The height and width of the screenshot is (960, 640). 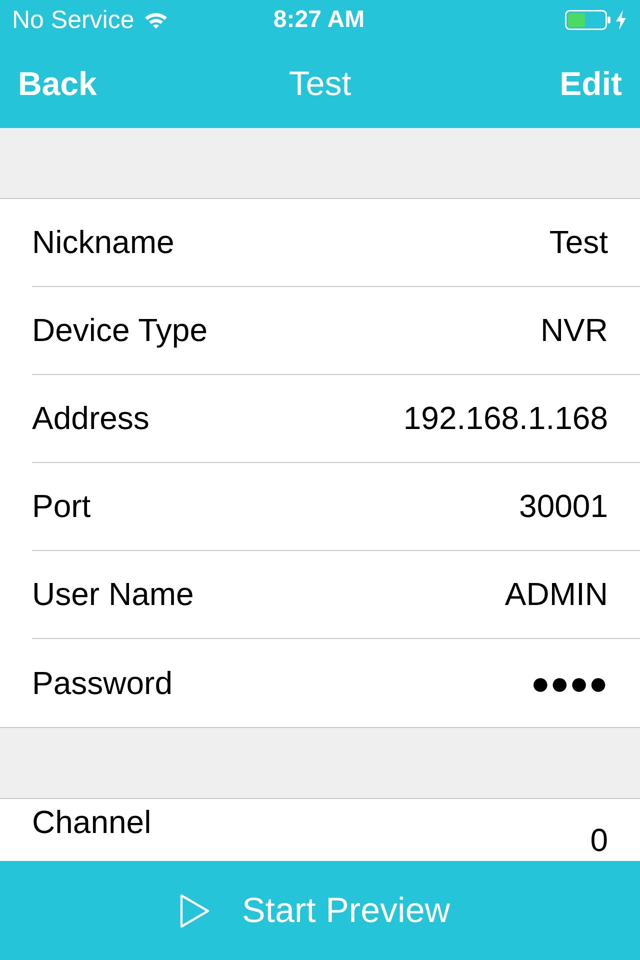 What do you see at coordinates (574, 330) in the screenshot?
I see `row-value: NVR` at bounding box center [574, 330].